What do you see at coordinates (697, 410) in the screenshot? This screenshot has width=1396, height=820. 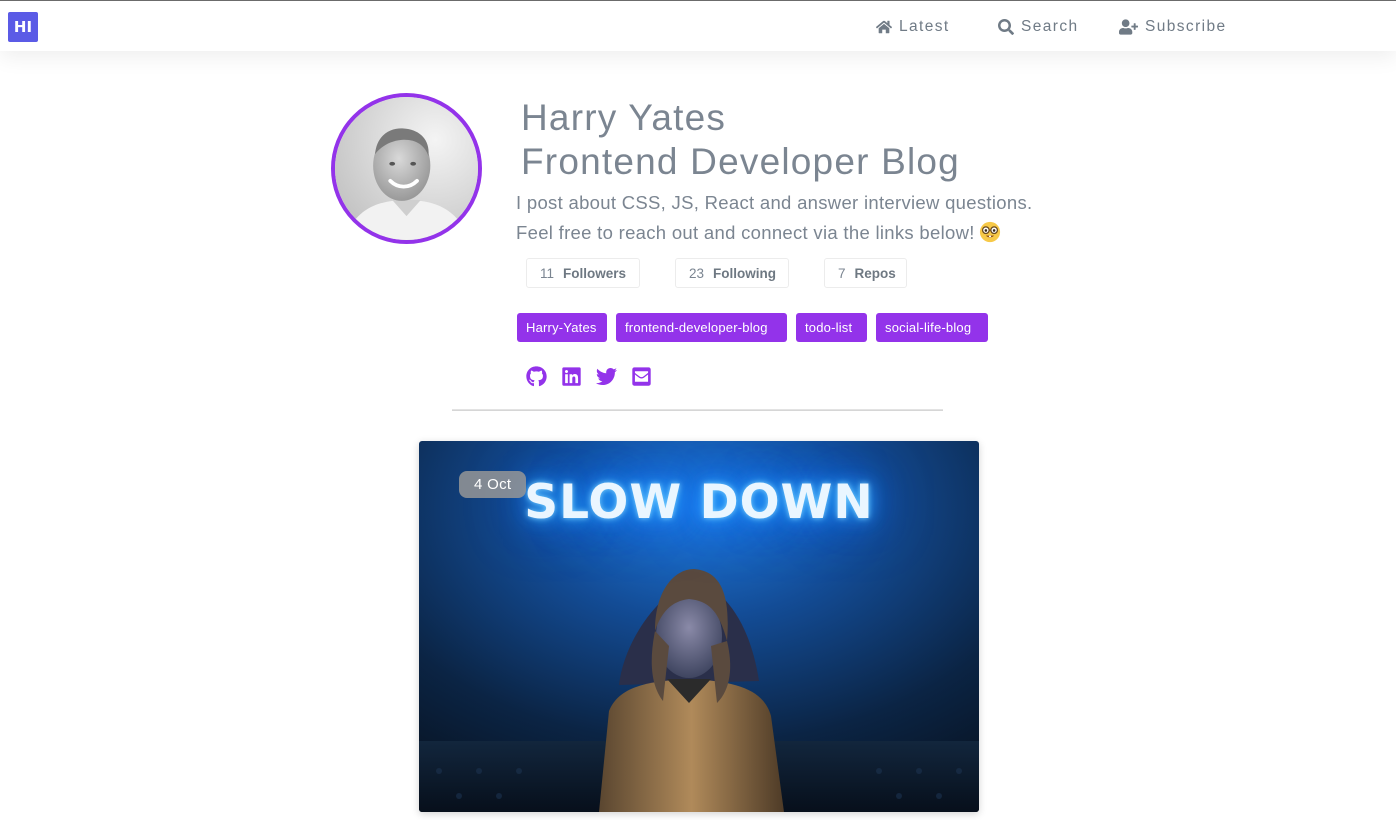 I see `section-divider` at bounding box center [697, 410].